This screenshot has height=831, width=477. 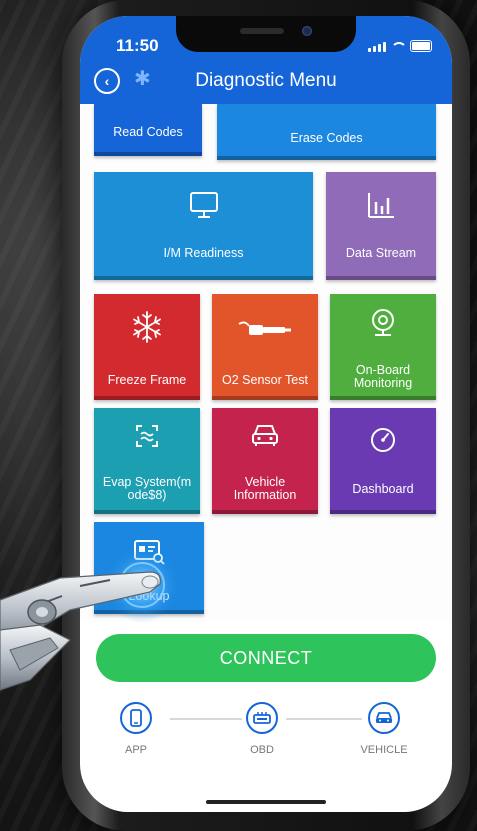 I want to click on tile-label: Vehicle Information, so click(x=265, y=488).